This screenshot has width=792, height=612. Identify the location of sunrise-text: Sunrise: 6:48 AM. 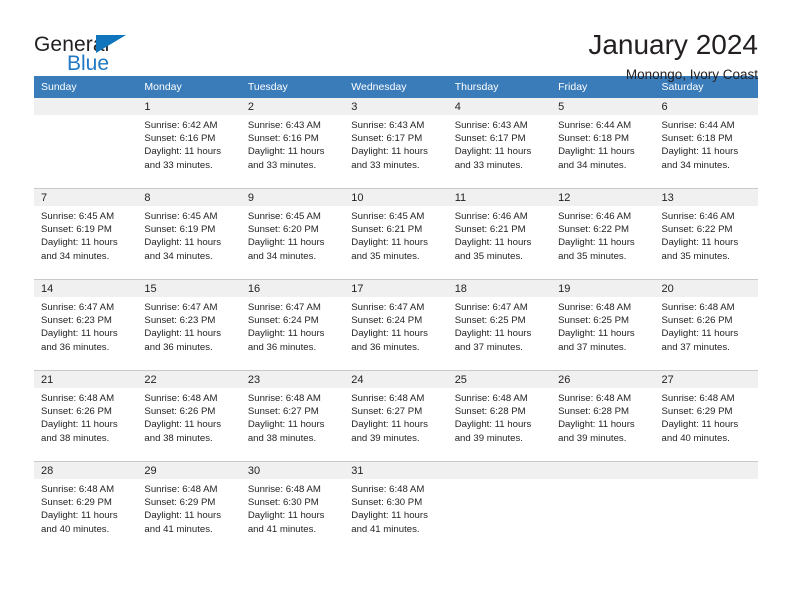
(698, 398).